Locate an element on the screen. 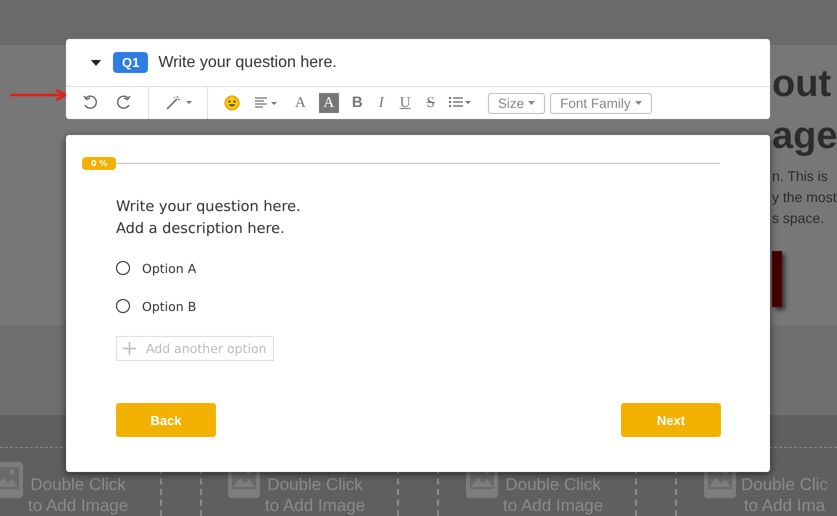 The image size is (837, 516). undo-icon is located at coordinates (91, 103).